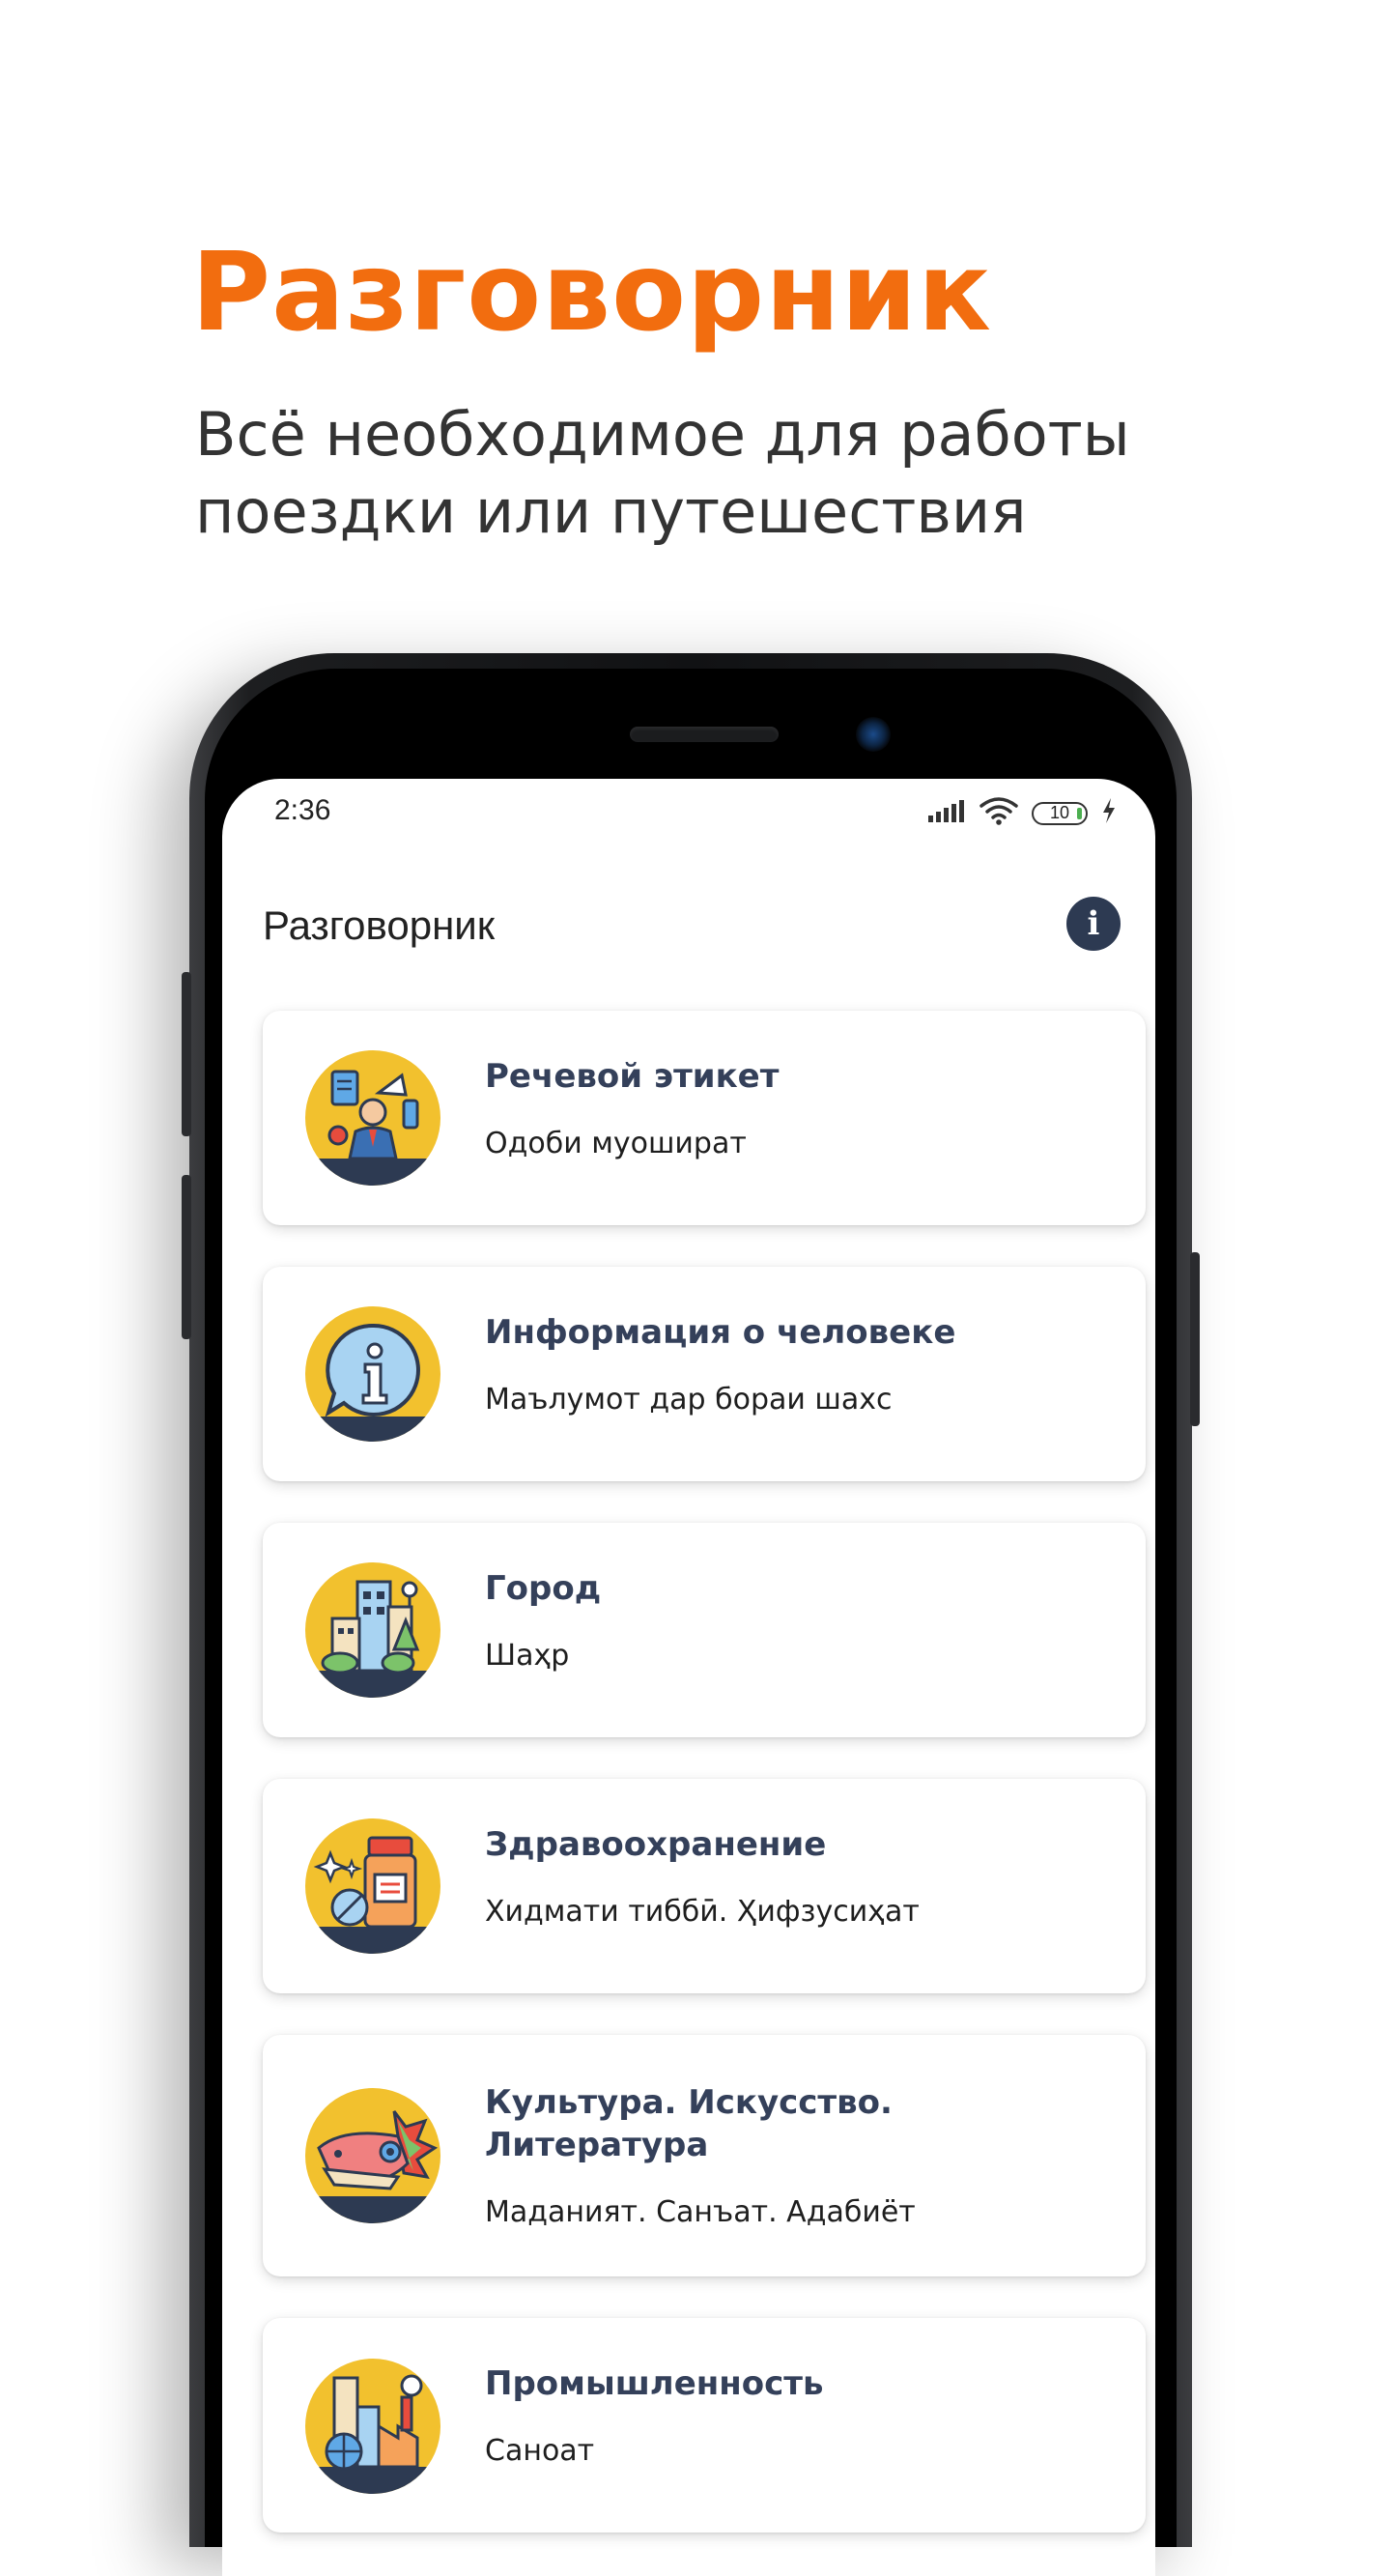 Image resolution: width=1391 pixels, height=2576 pixels. I want to click on info-bubble-icon, so click(373, 1374).